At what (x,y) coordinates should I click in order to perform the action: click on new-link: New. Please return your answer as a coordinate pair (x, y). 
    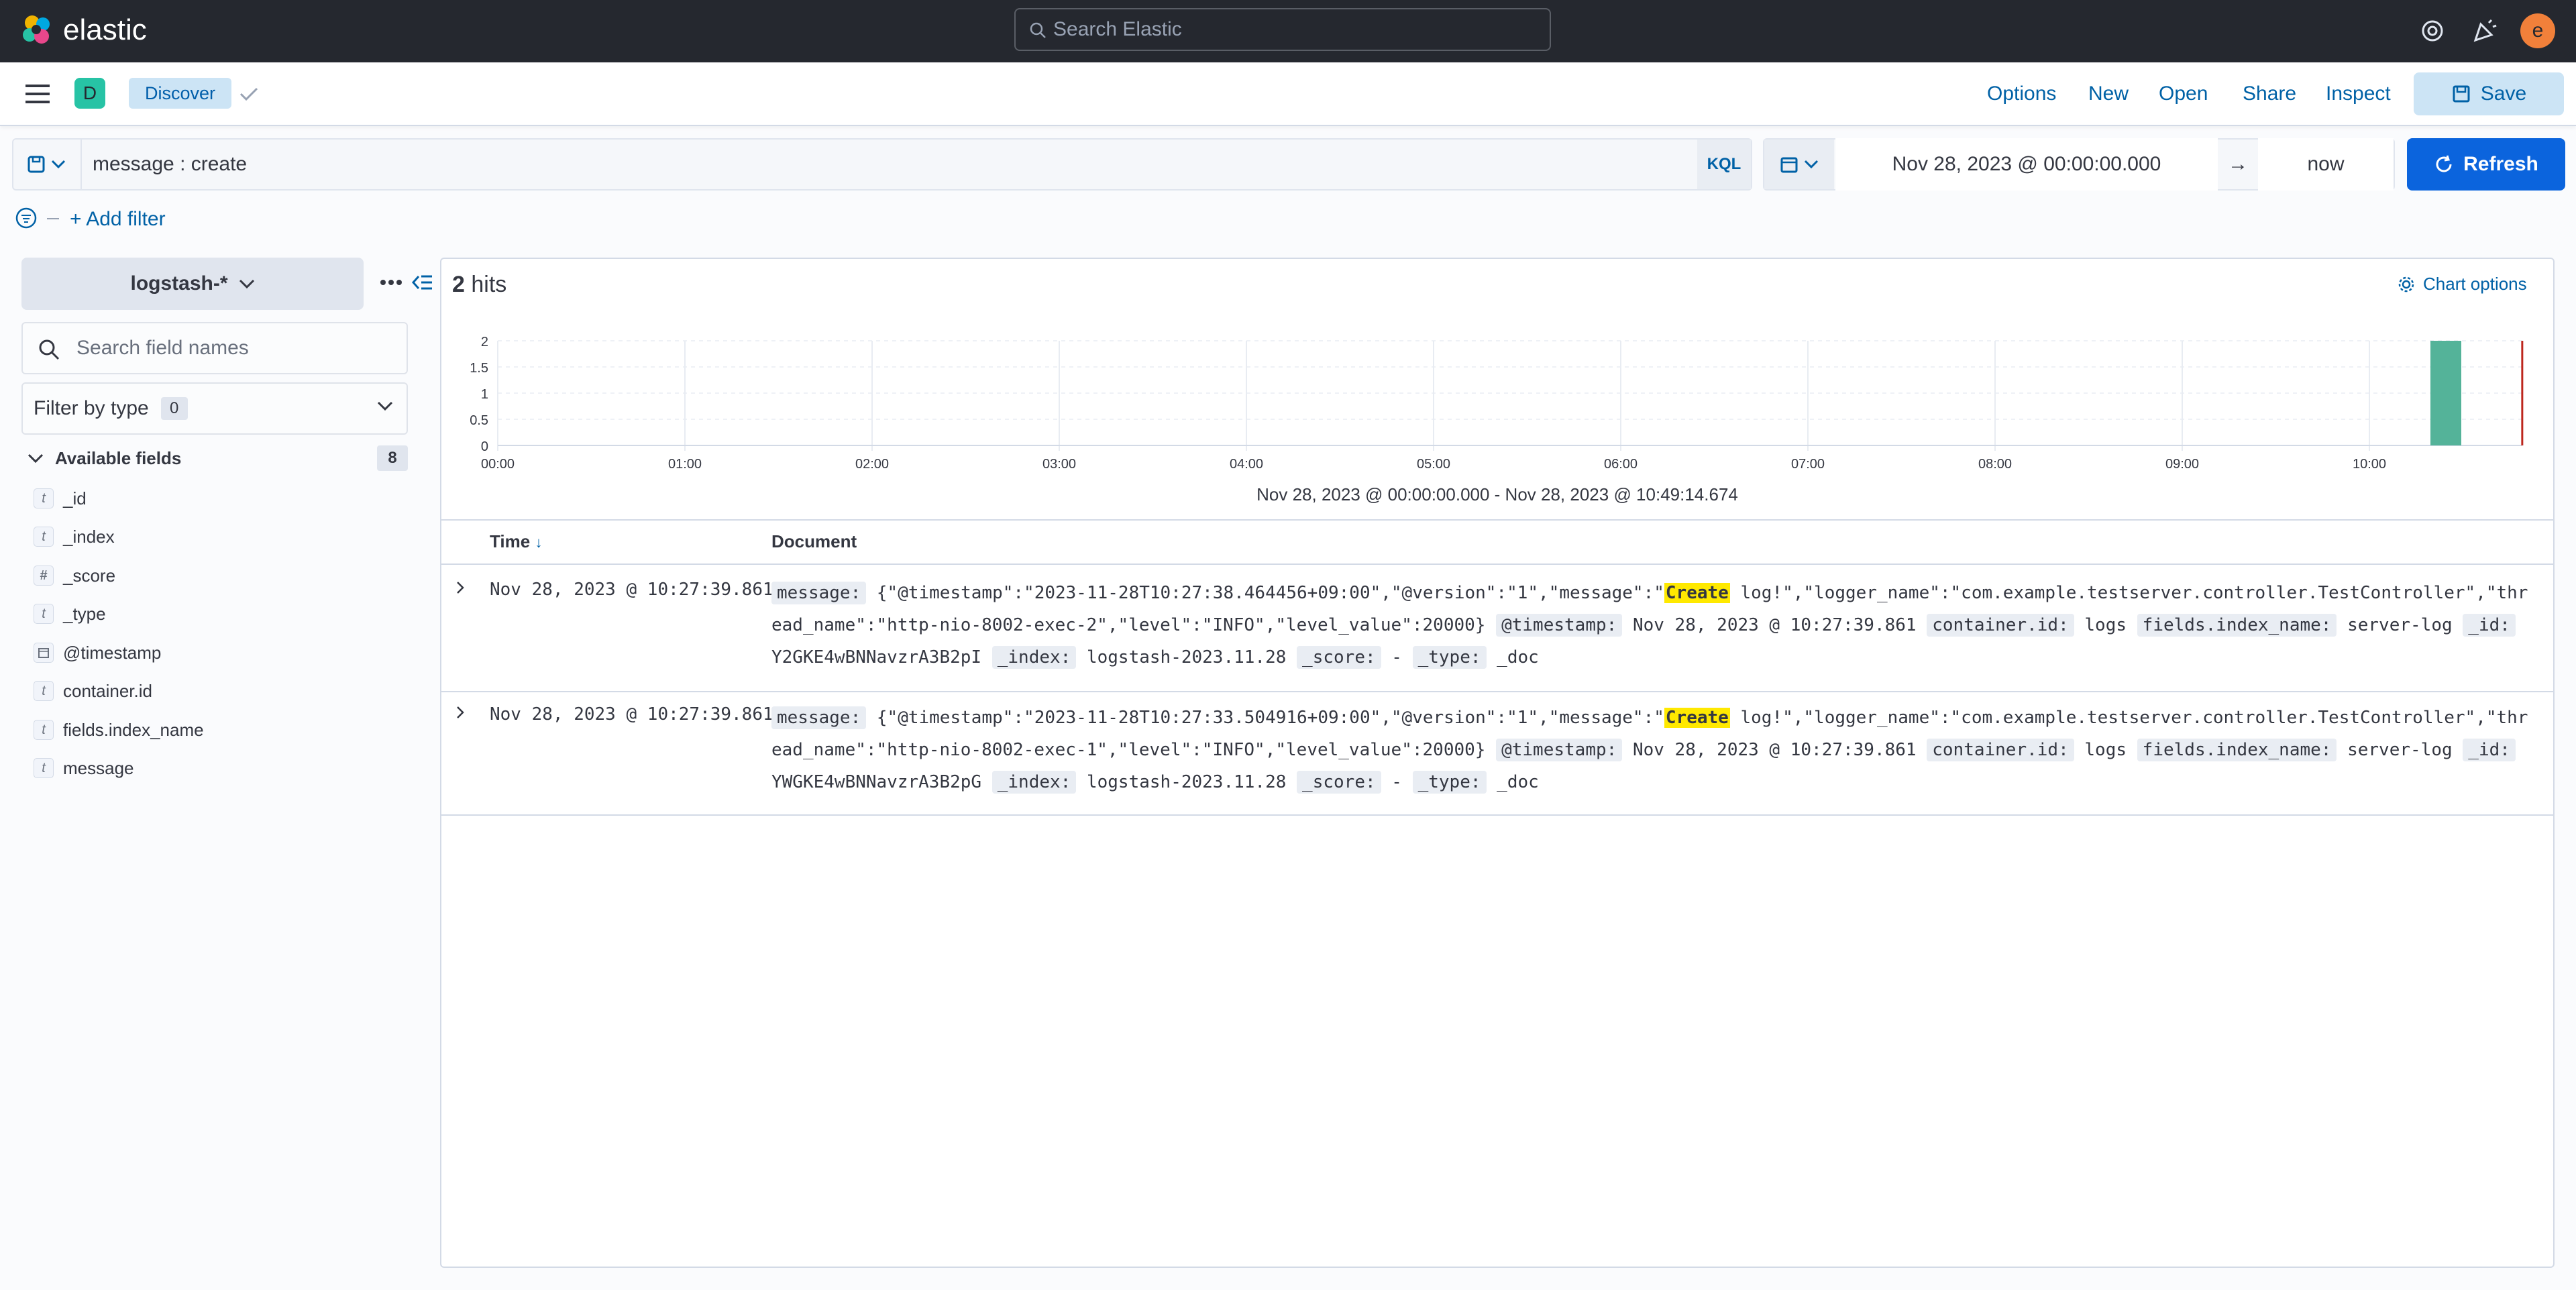
    Looking at the image, I should click on (2108, 93).